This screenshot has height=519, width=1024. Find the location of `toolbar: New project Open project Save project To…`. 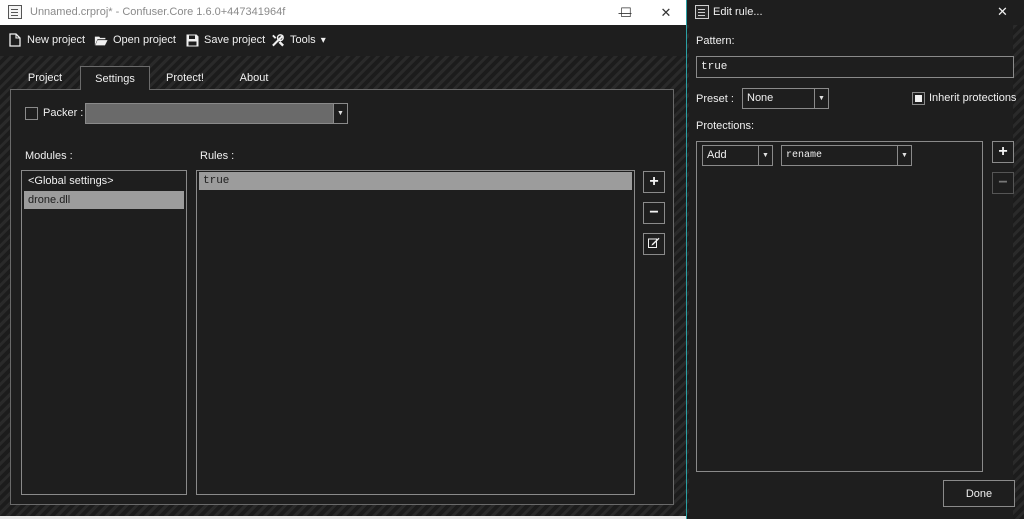

toolbar: New project Open project Save project To… is located at coordinates (343, 40).